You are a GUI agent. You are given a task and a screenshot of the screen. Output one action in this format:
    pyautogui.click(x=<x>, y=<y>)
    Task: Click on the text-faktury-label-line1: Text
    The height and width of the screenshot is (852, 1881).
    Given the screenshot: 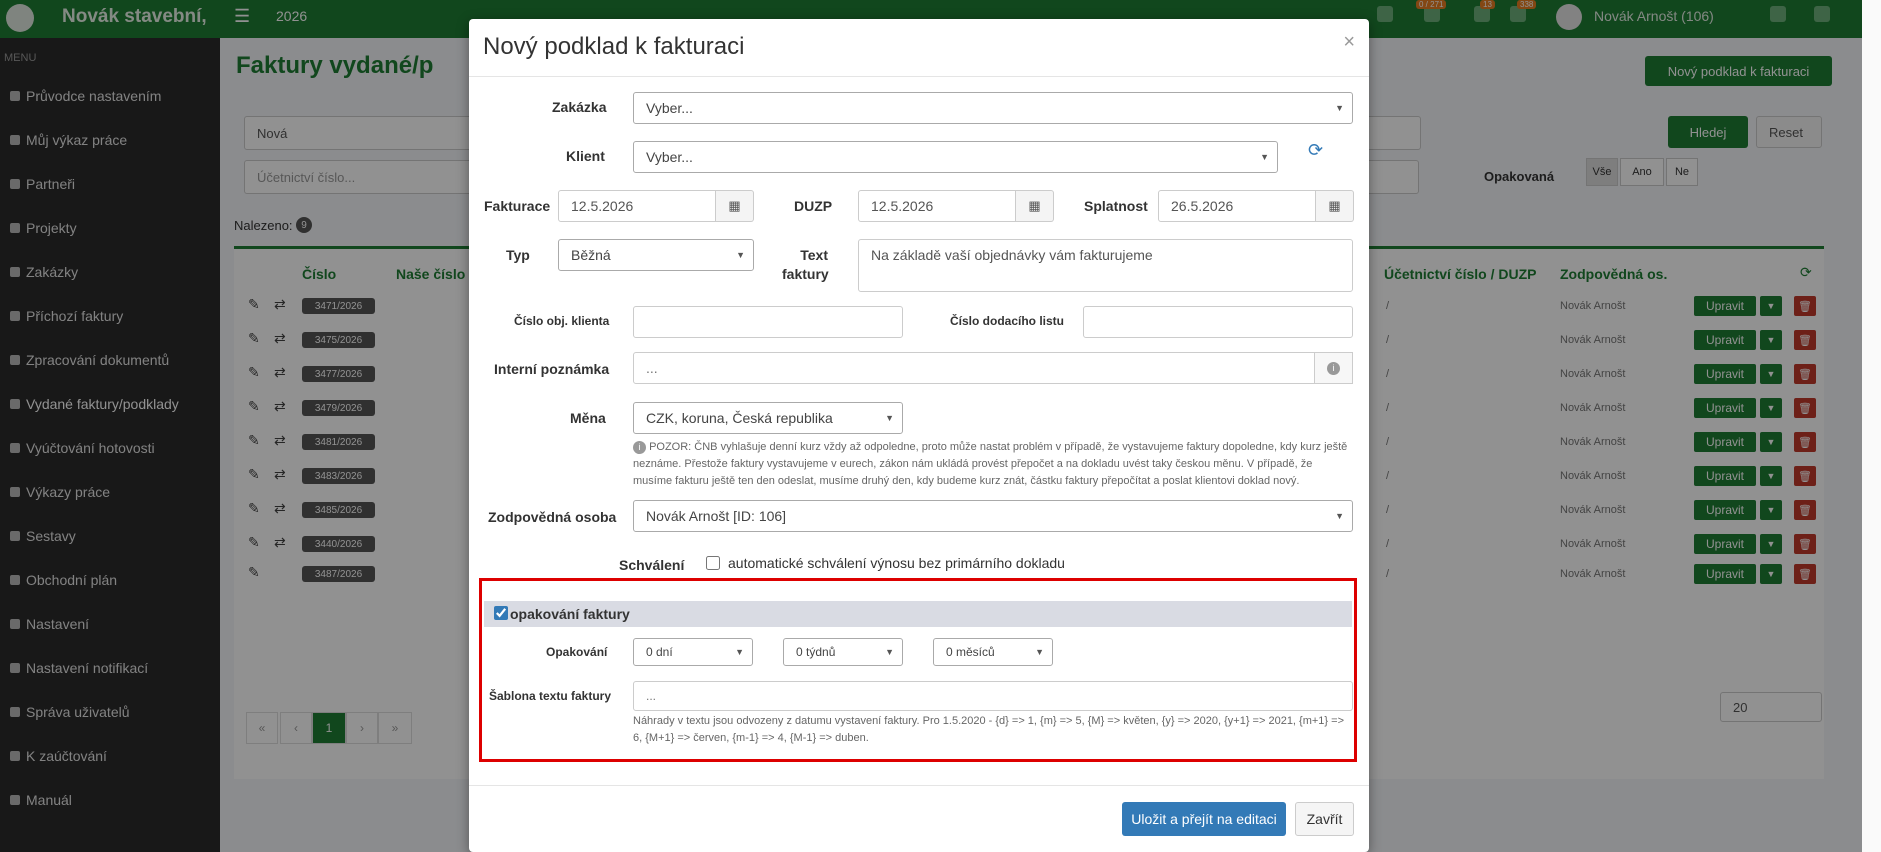 What is the action you would take?
    pyautogui.click(x=814, y=255)
    